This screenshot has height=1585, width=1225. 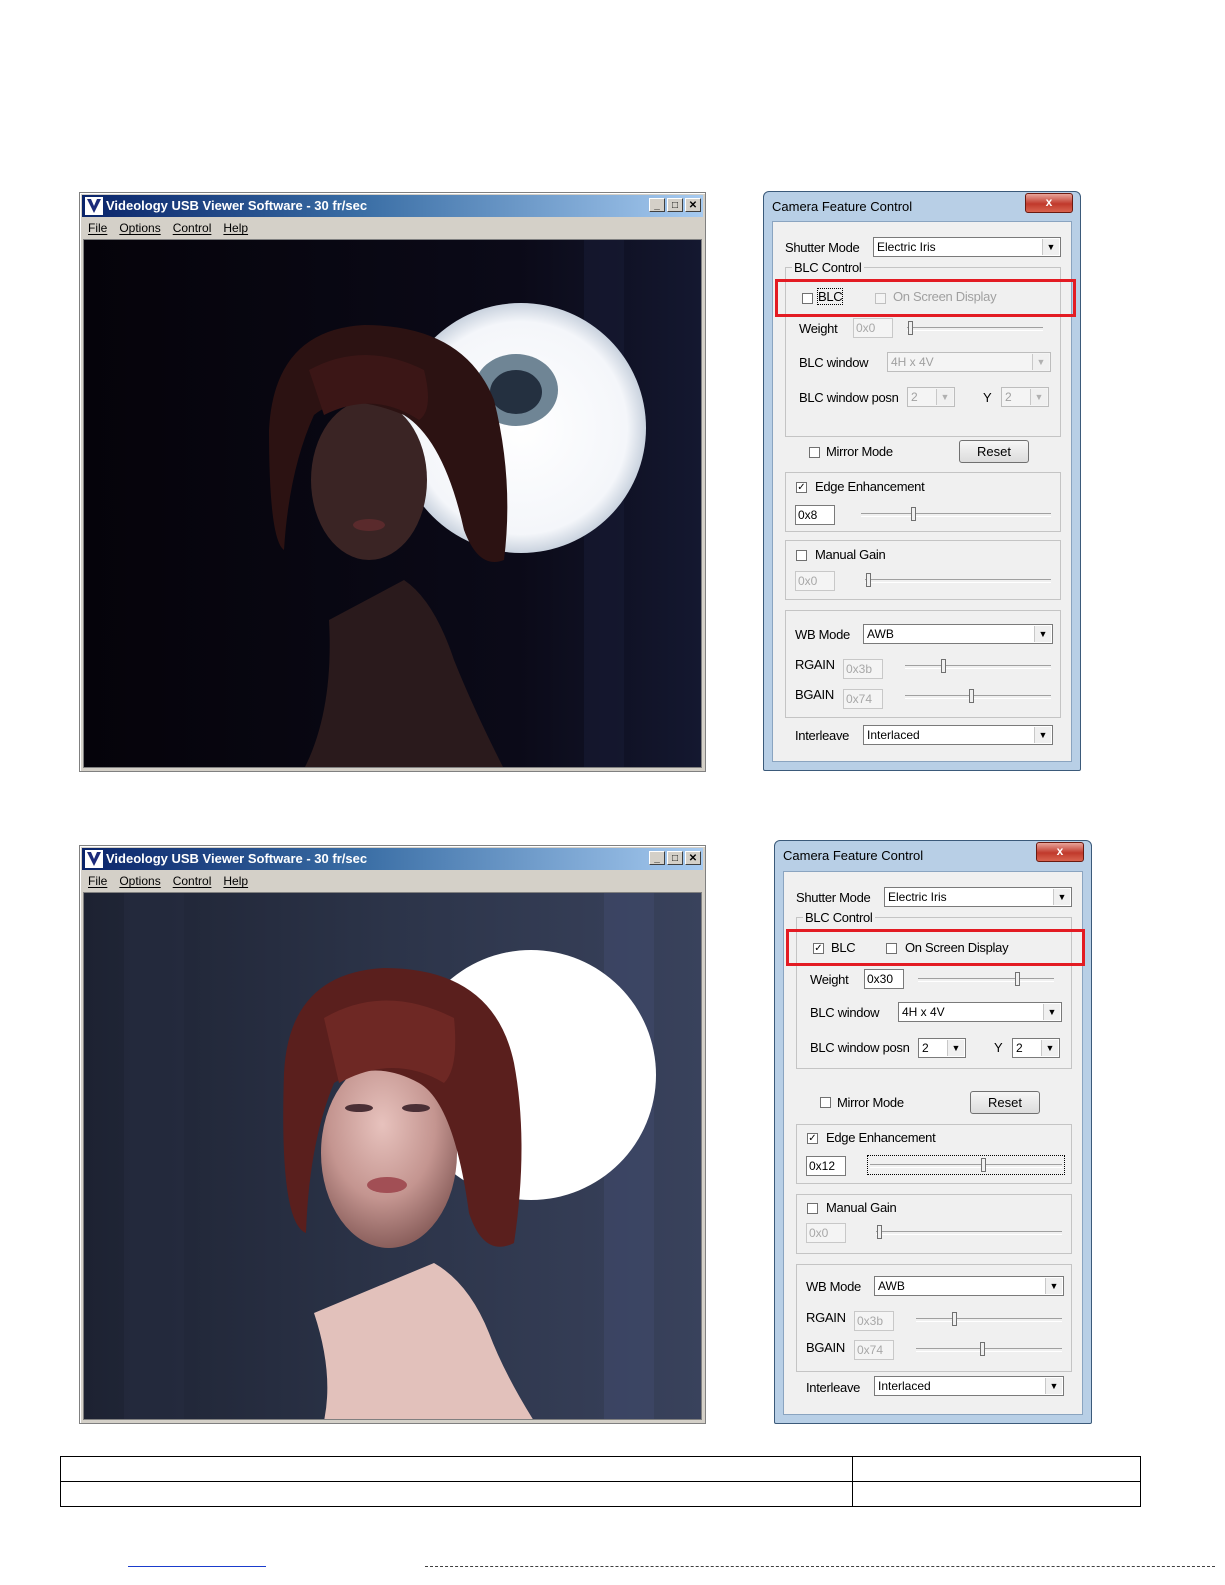 I want to click on interleave-value: Interlaced, so click(x=893, y=735).